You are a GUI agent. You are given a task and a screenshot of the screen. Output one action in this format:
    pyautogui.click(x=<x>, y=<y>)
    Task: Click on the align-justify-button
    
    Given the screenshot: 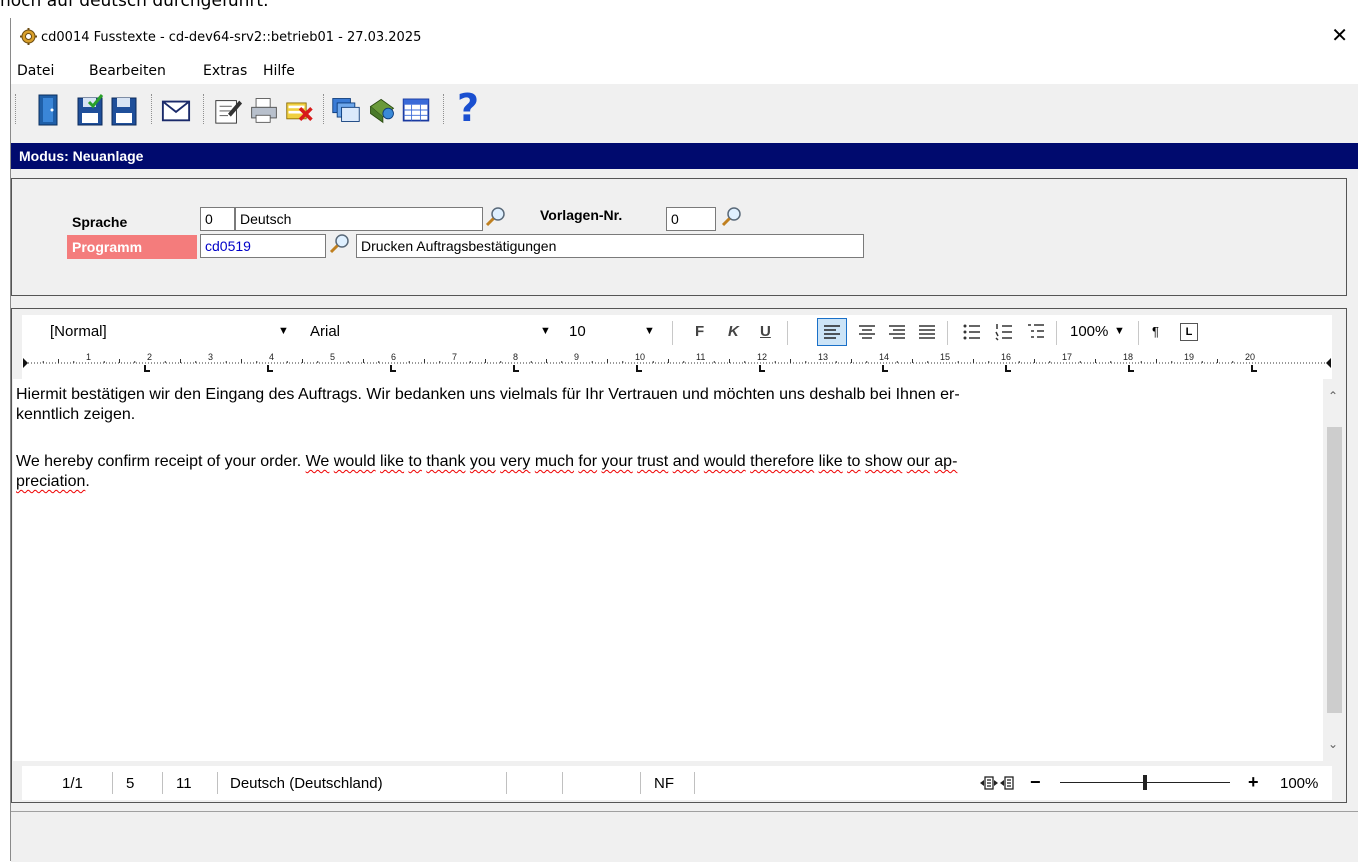 What is the action you would take?
    pyautogui.click(x=927, y=332)
    